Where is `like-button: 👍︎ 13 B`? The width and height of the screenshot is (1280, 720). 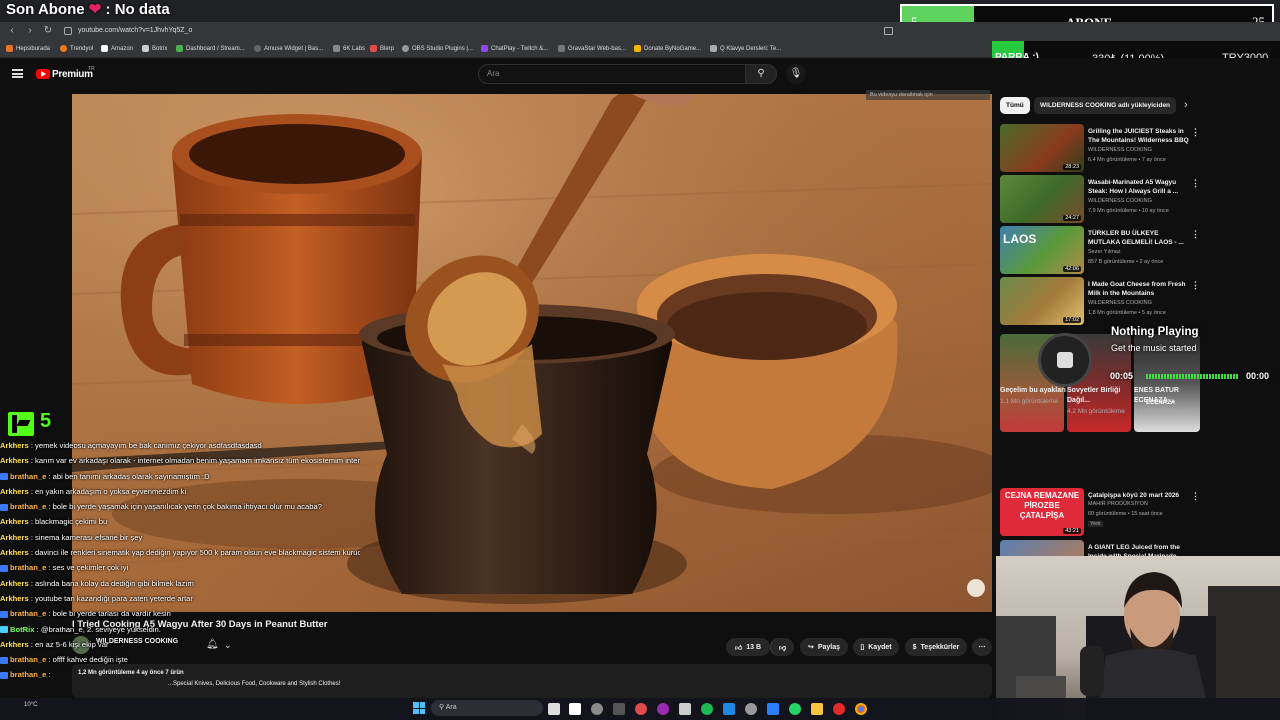 like-button: 👍︎ 13 B is located at coordinates (748, 647).